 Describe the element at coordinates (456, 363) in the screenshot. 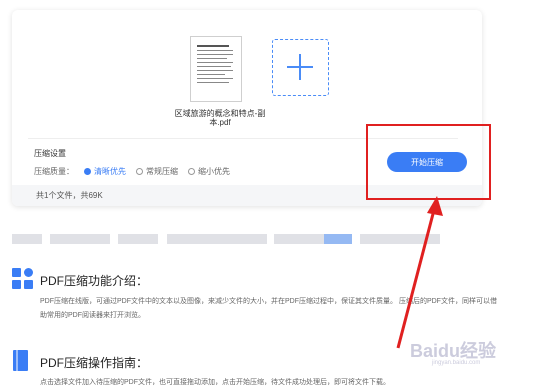

I see `watermark-sub: jingyan.baidu.com` at that location.